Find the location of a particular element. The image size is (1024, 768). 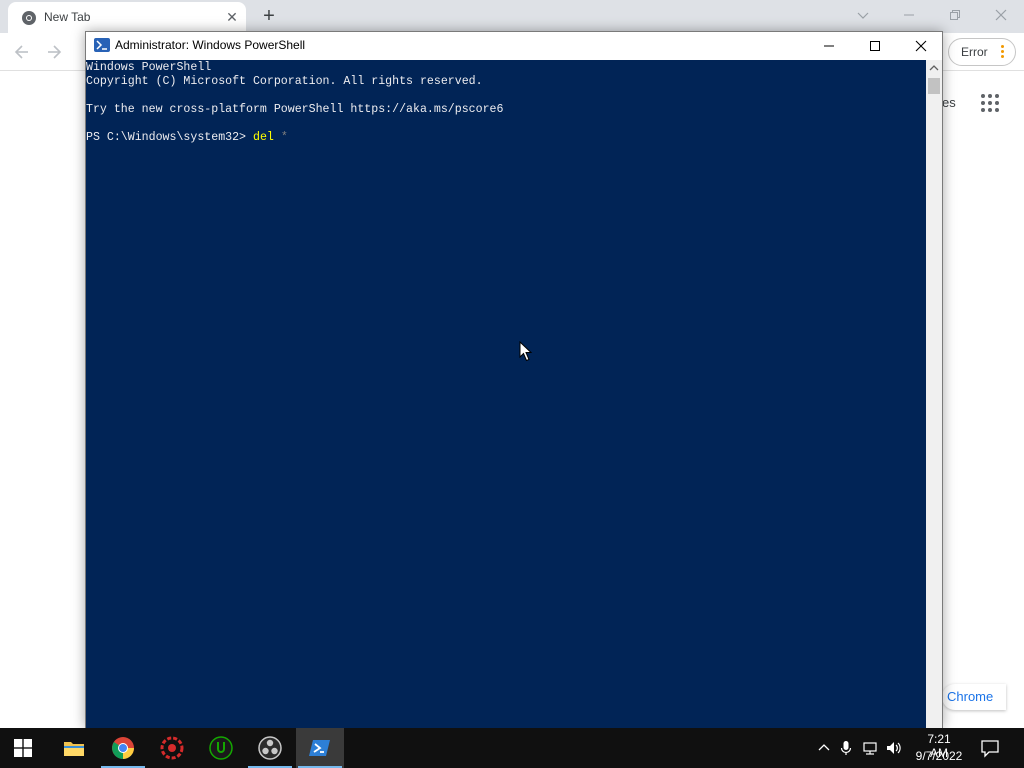

taskbar-upwork is located at coordinates (221, 748).